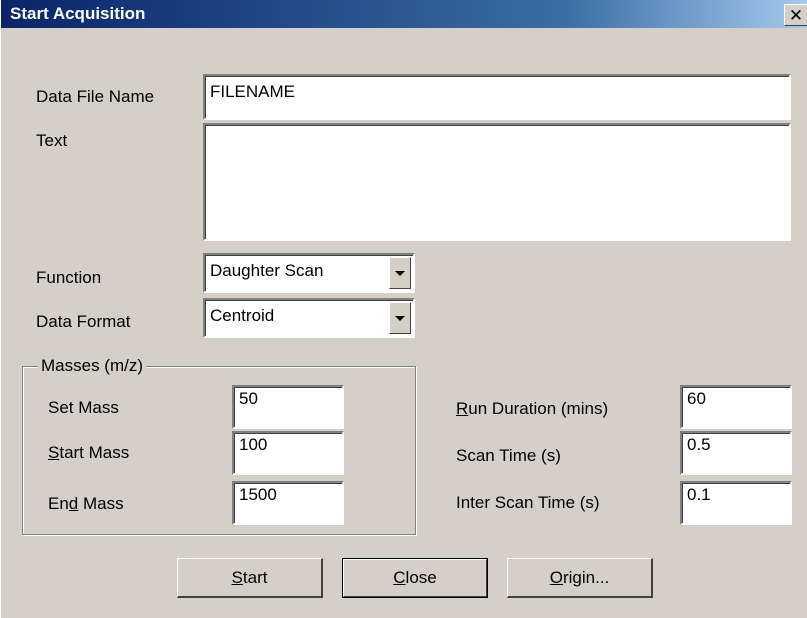  What do you see at coordinates (258, 494) in the screenshot?
I see `end-mass-value: 1500` at bounding box center [258, 494].